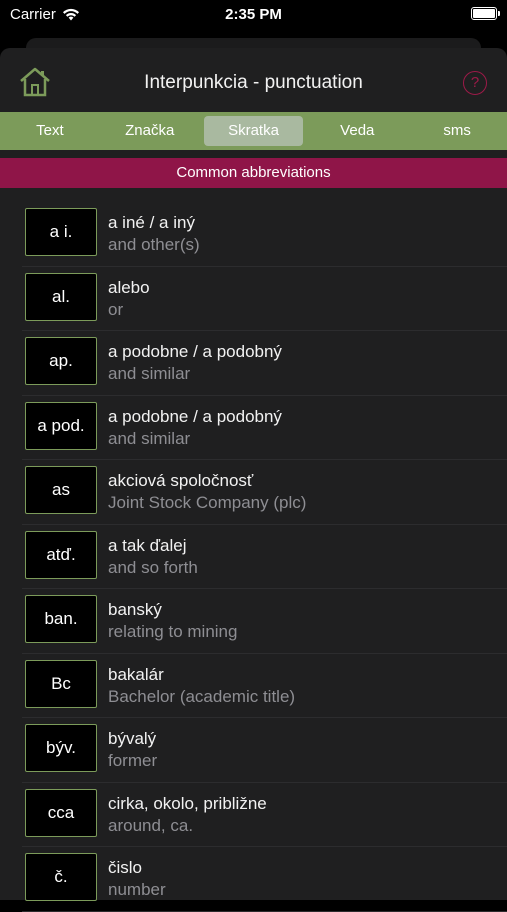 The image size is (507, 912). Describe the element at coordinates (147, 545) in the screenshot. I see `item-meaning: a tak ďalej` at that location.